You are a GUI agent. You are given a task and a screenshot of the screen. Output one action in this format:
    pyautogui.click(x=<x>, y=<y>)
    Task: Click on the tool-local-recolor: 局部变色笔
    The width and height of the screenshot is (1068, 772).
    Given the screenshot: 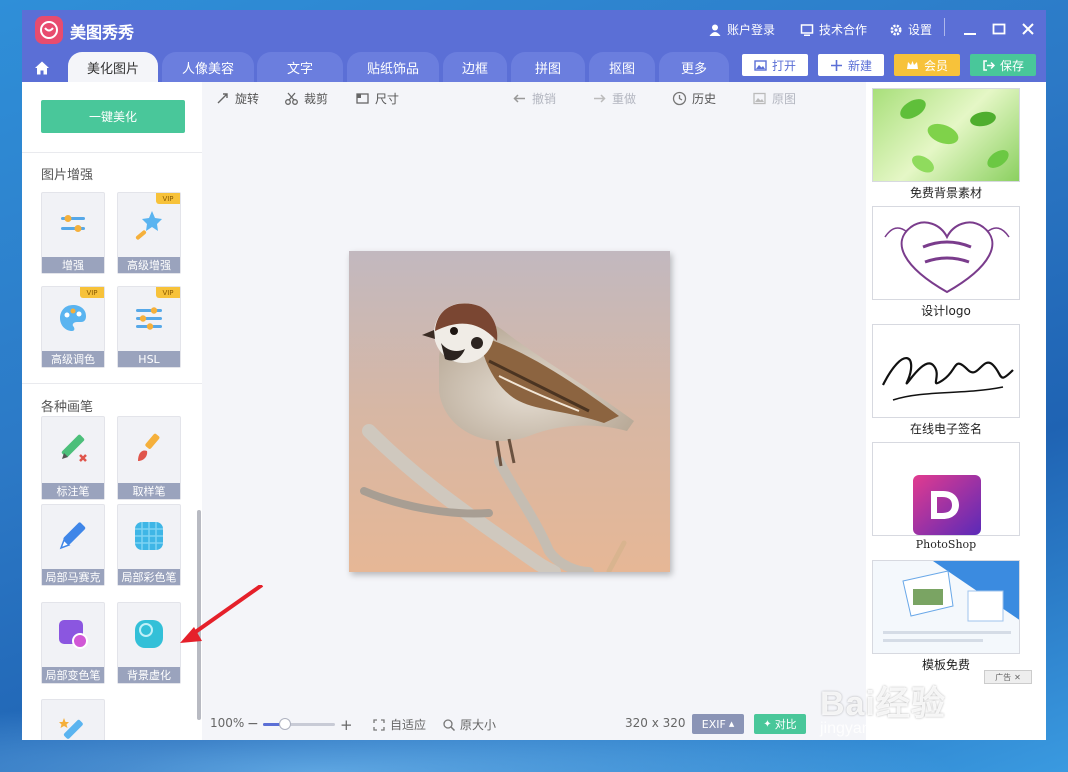 What is the action you would take?
    pyautogui.click(x=73, y=643)
    